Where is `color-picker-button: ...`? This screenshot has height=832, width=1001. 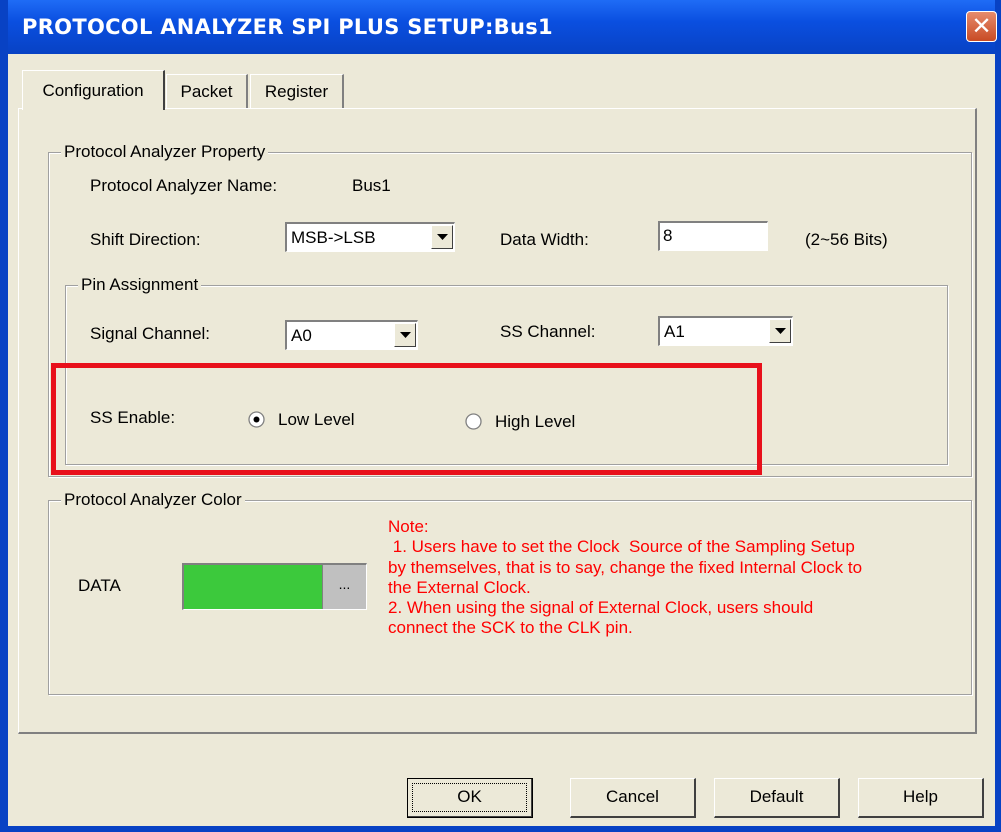
color-picker-button: ... is located at coordinates (344, 587).